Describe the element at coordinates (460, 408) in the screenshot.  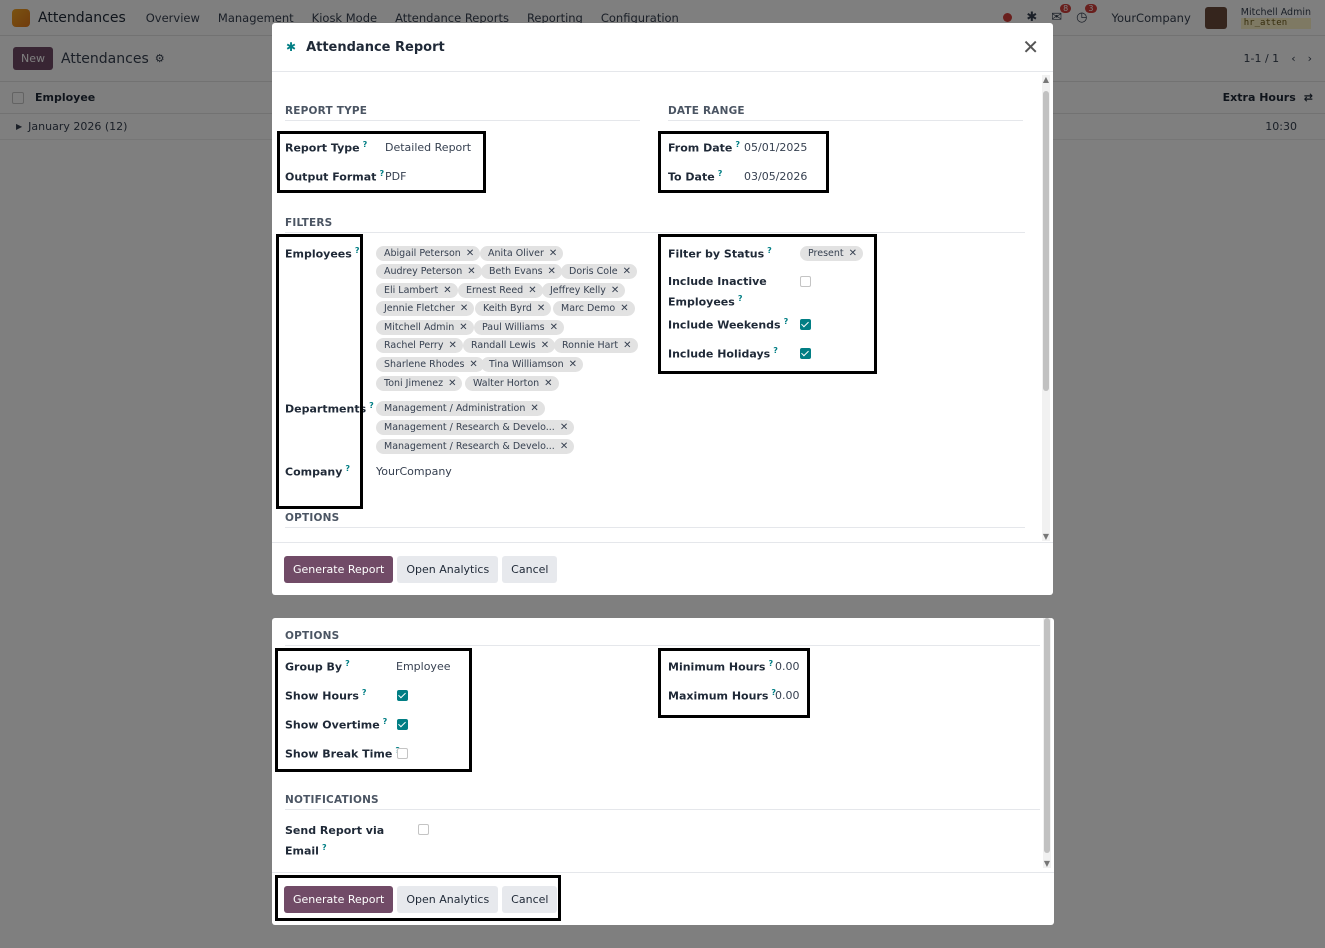
I see `department-tag: Management / Administration ✕` at that location.